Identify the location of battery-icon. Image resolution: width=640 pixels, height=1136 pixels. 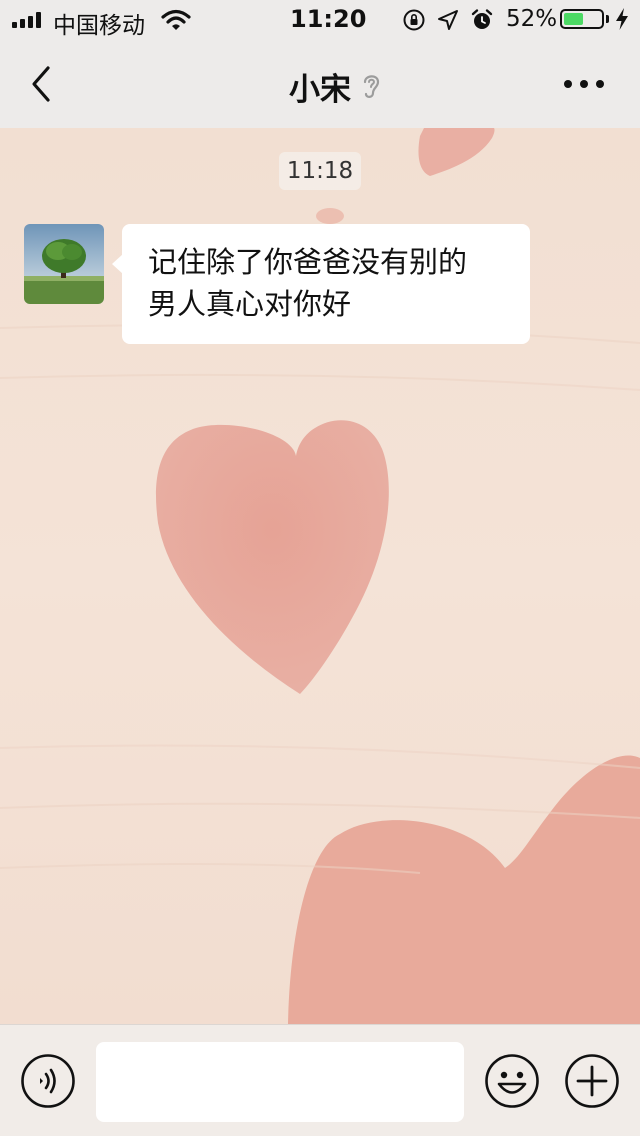
(582, 19).